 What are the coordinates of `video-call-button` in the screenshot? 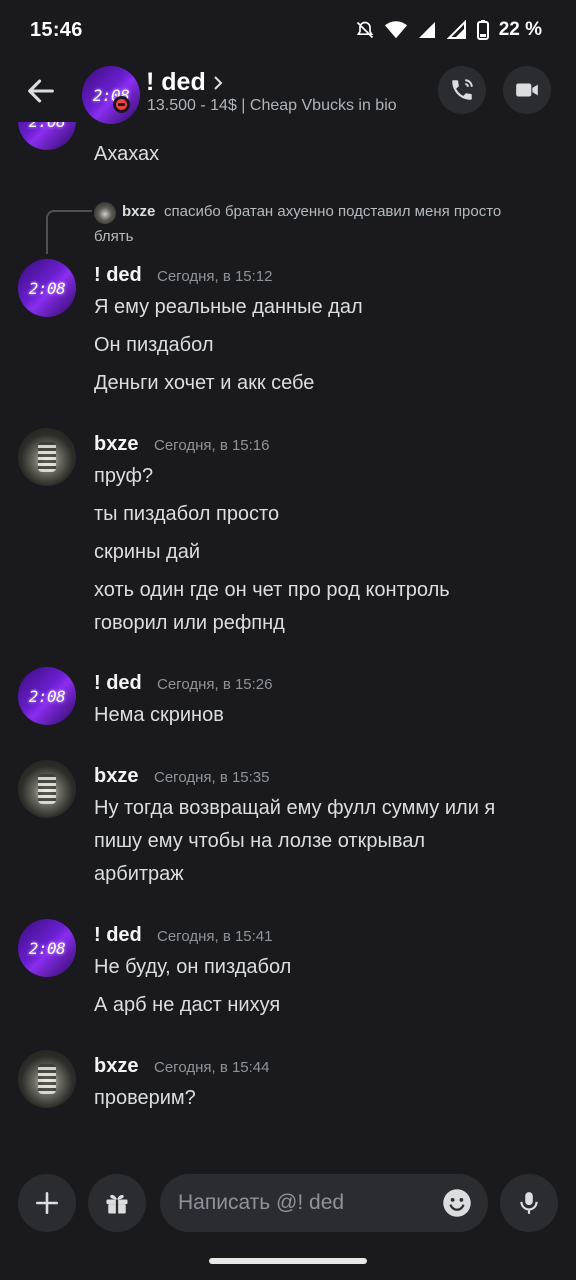 It's located at (527, 90).